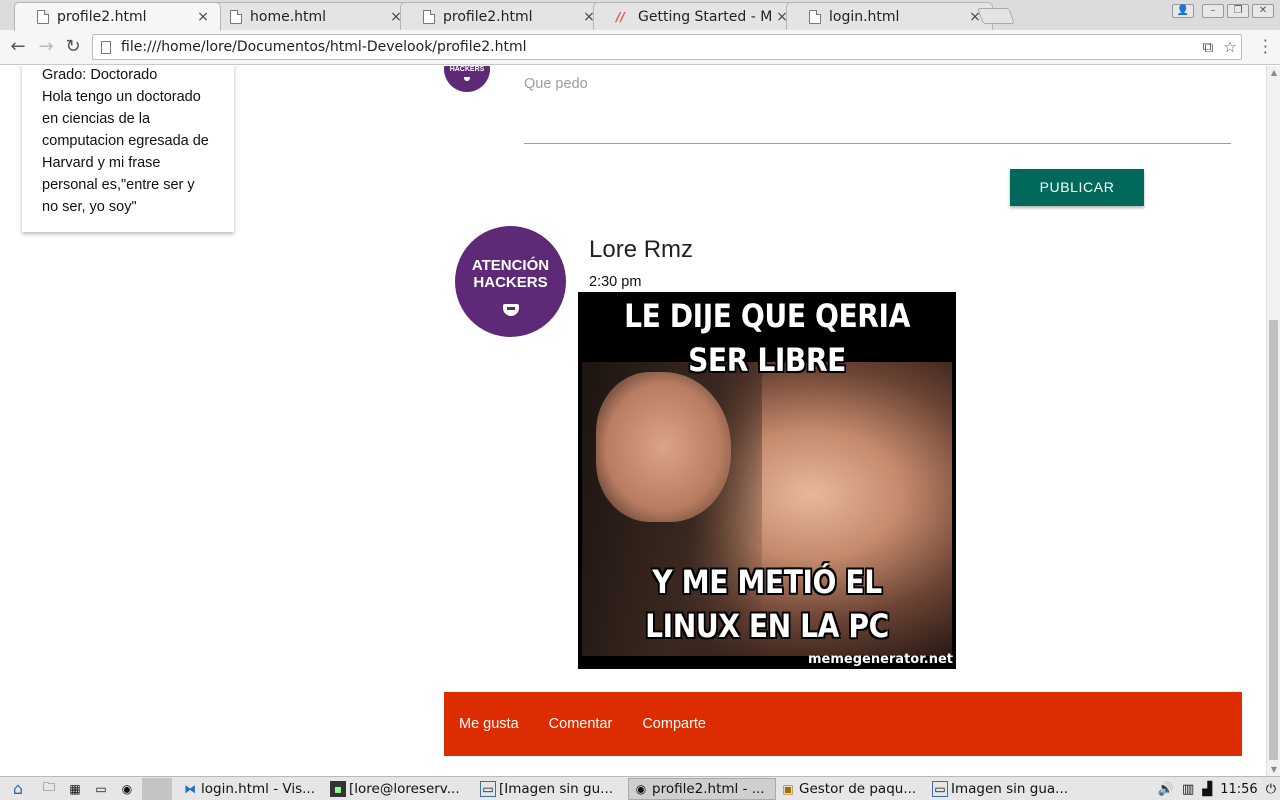  What do you see at coordinates (1183, 11) in the screenshot?
I see `user-icon: 👤` at bounding box center [1183, 11].